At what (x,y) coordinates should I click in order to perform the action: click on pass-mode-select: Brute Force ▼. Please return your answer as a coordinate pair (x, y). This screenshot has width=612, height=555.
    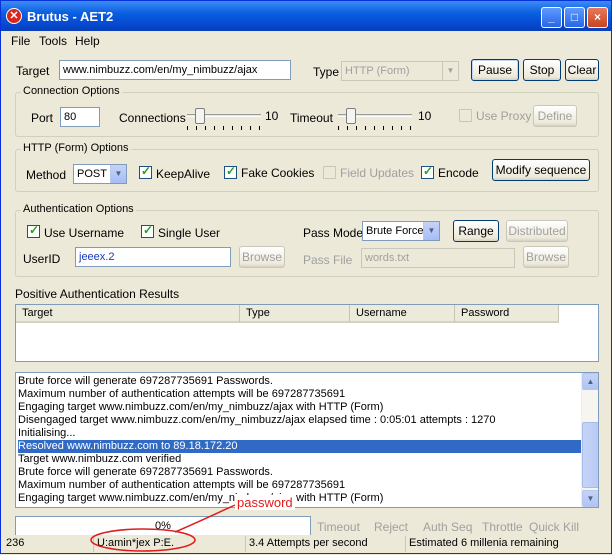
    Looking at the image, I should click on (401, 231).